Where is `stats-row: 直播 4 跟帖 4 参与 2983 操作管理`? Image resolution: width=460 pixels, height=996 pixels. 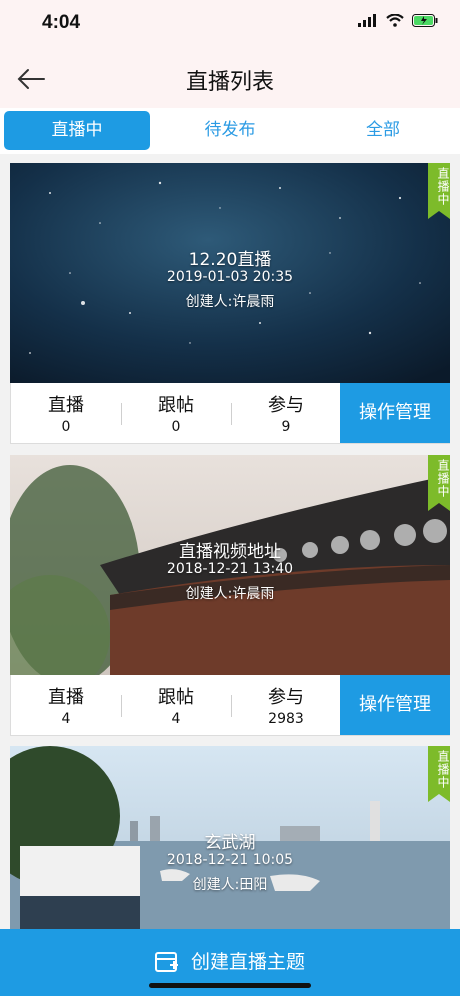
stats-row: 直播 4 跟帖 4 参与 2983 操作管理 is located at coordinates (230, 705).